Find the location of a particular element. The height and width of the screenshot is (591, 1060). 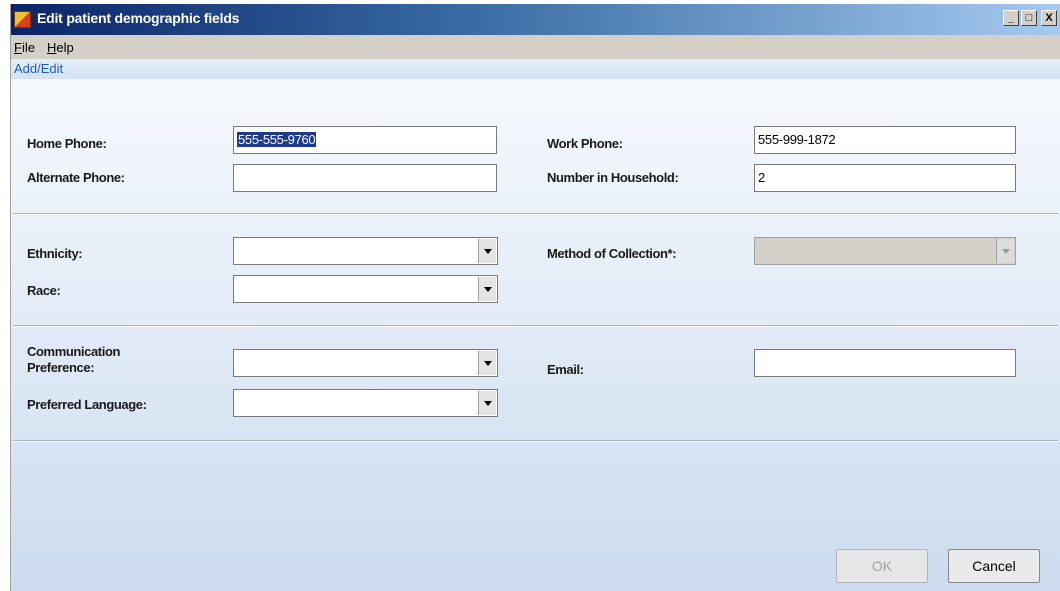

menu-help: Help is located at coordinates (60, 47).